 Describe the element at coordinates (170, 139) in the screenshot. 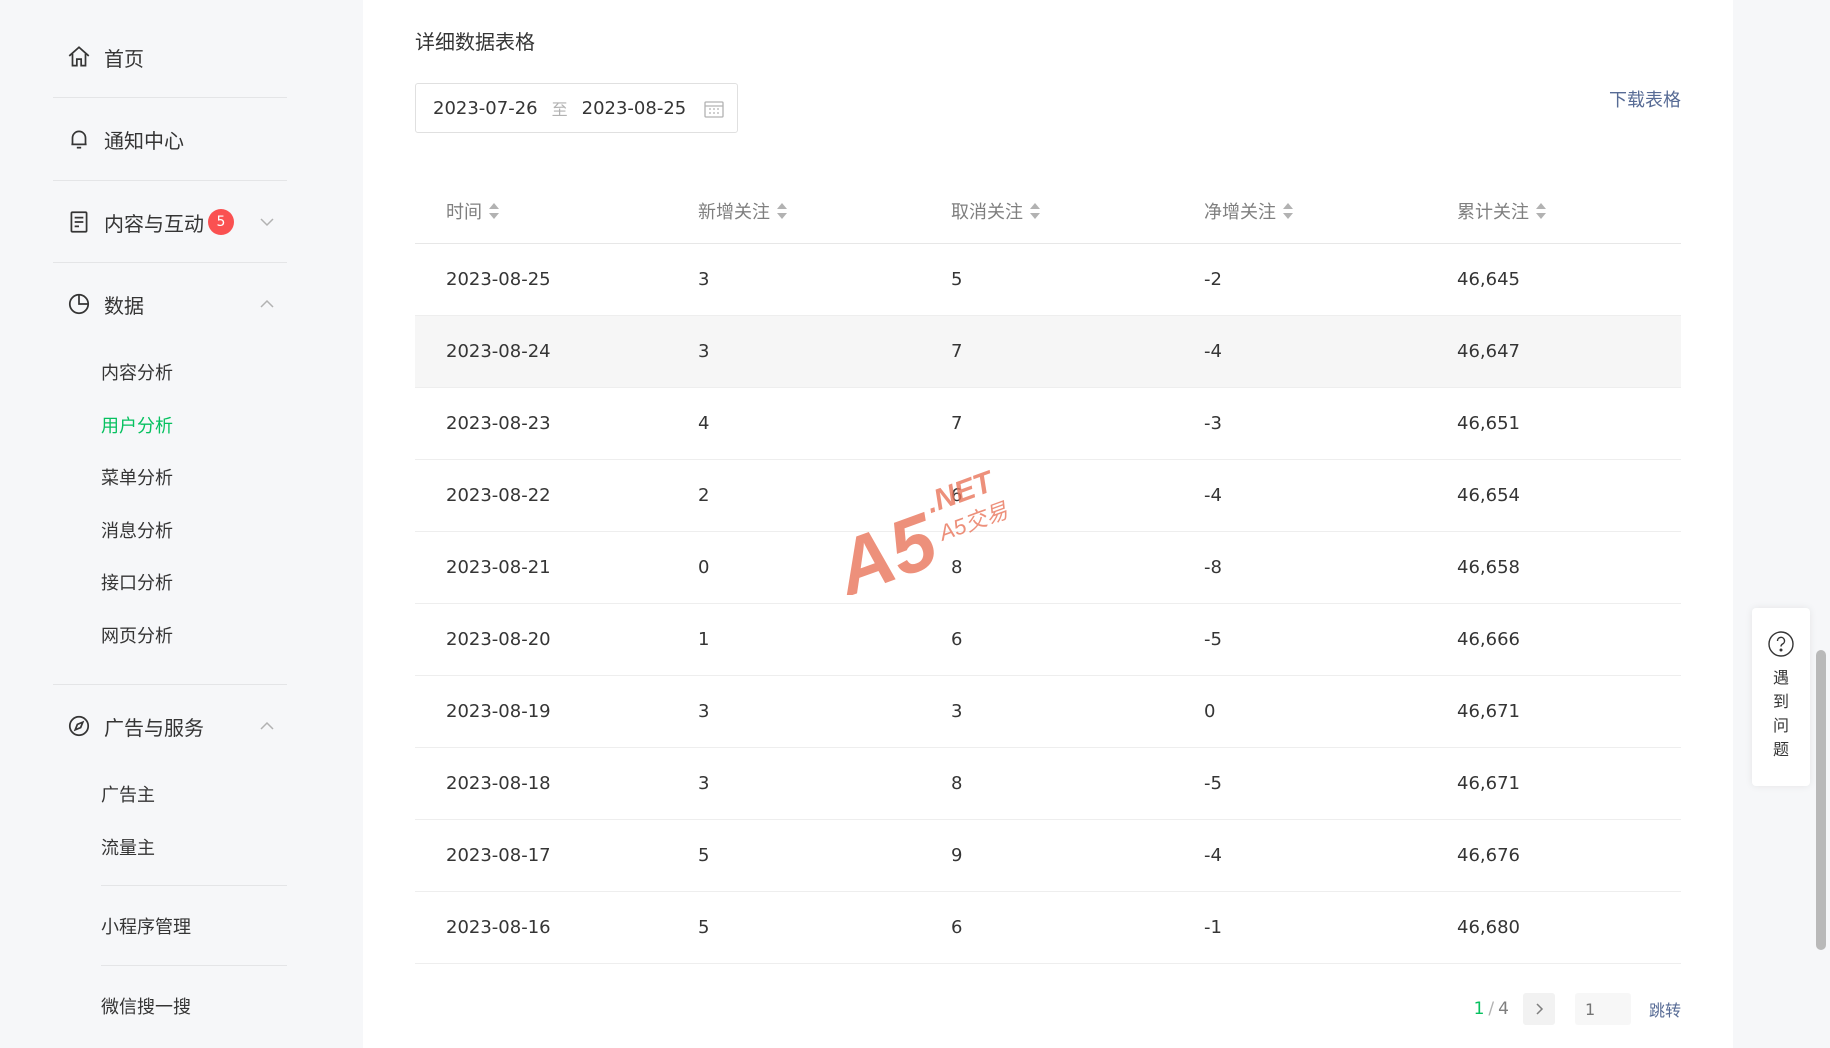

I see `nav-notifications: 通知中心` at that location.